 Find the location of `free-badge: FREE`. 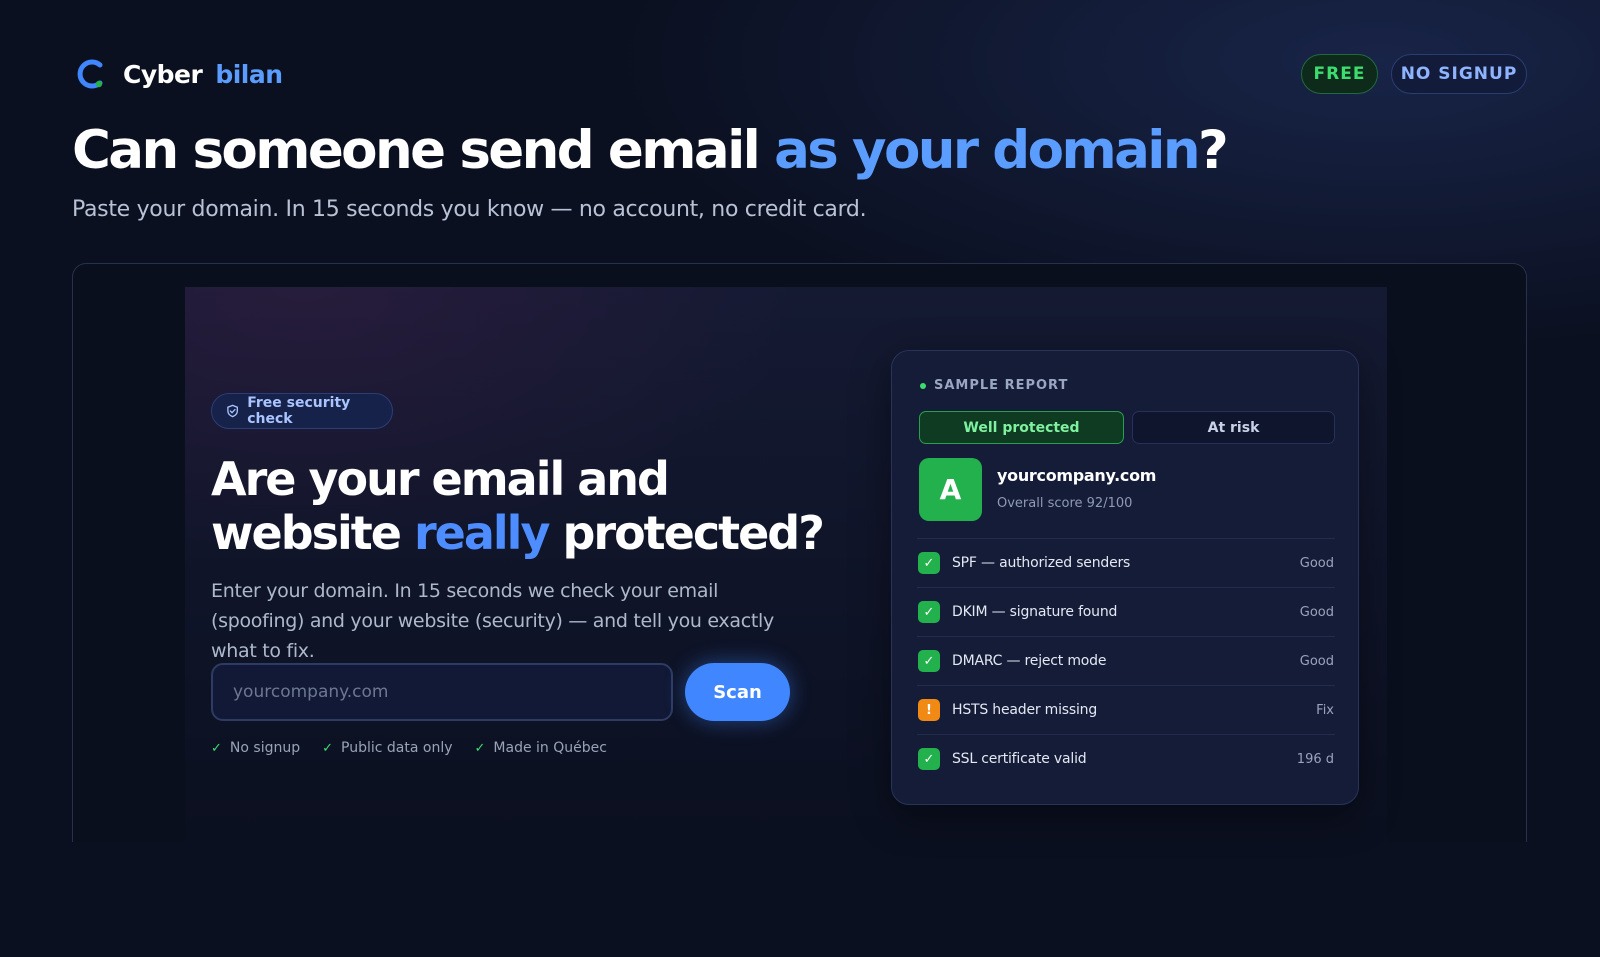

free-badge: FREE is located at coordinates (1339, 74).